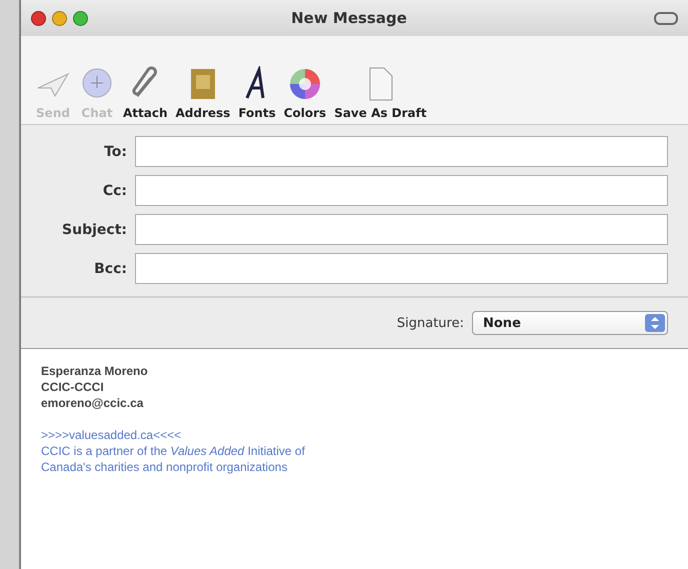 The width and height of the screenshot is (688, 569). Describe the element at coordinates (92, 403) in the screenshot. I see `signature-text: emoreno@ccic.ca` at that location.